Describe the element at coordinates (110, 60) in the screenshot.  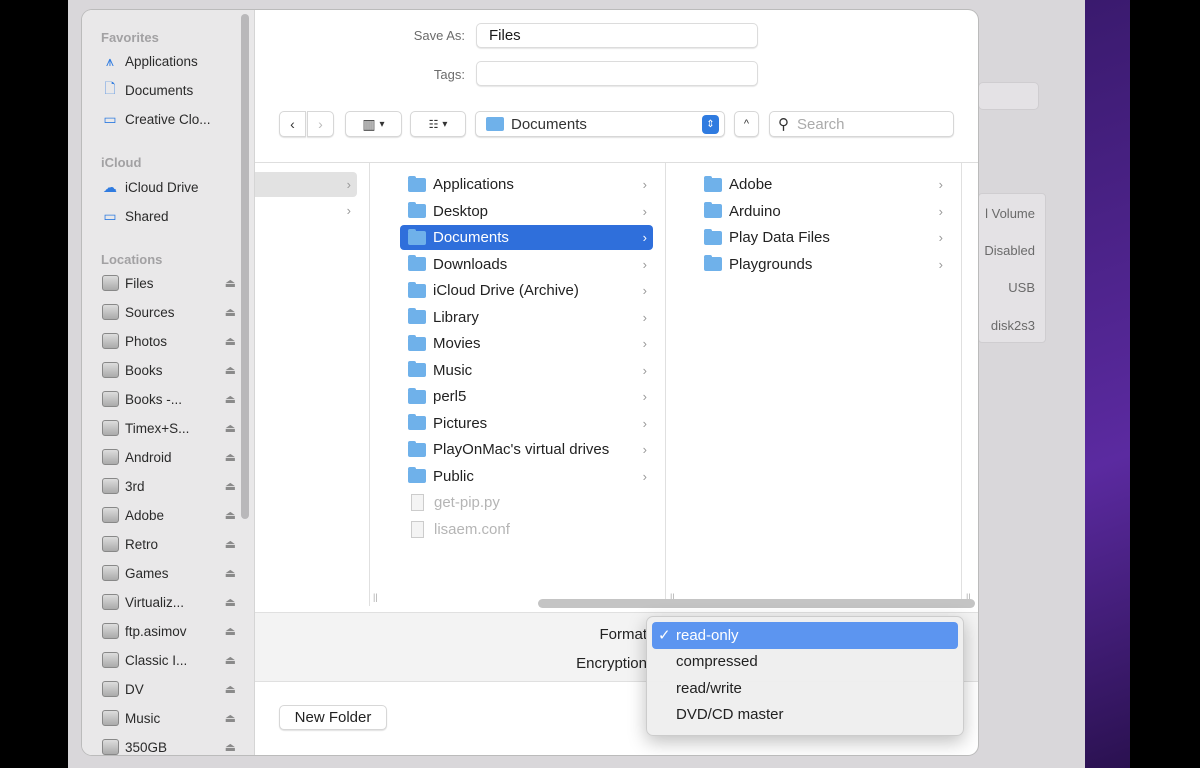
I see `app-store-icon: ⩚` at that location.